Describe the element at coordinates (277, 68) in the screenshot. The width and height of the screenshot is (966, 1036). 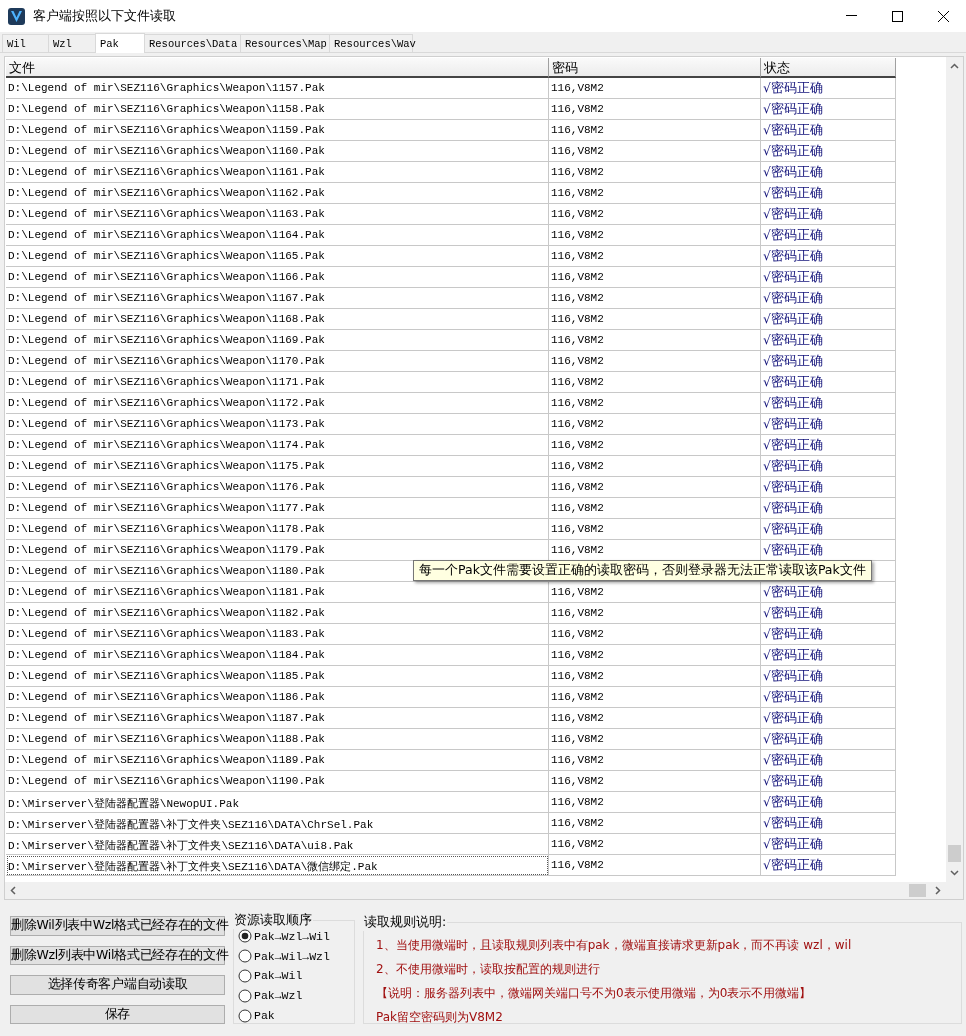
I see `column-header: 文件` at that location.